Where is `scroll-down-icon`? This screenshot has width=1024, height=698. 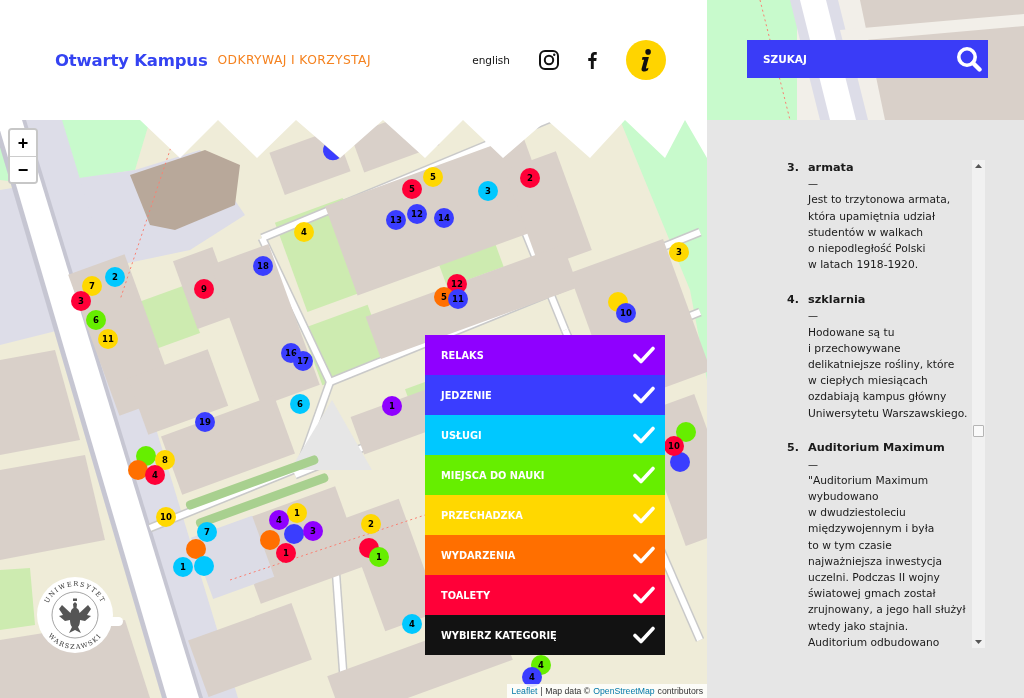
scroll-down-icon is located at coordinates (978, 642).